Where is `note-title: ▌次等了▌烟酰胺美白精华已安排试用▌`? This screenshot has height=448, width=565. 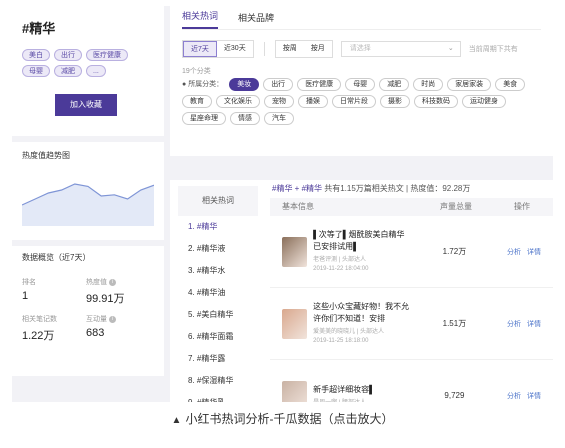 note-title: ▌次等了▌烟酰胺美白精华已安排试用▌ is located at coordinates (361, 241).